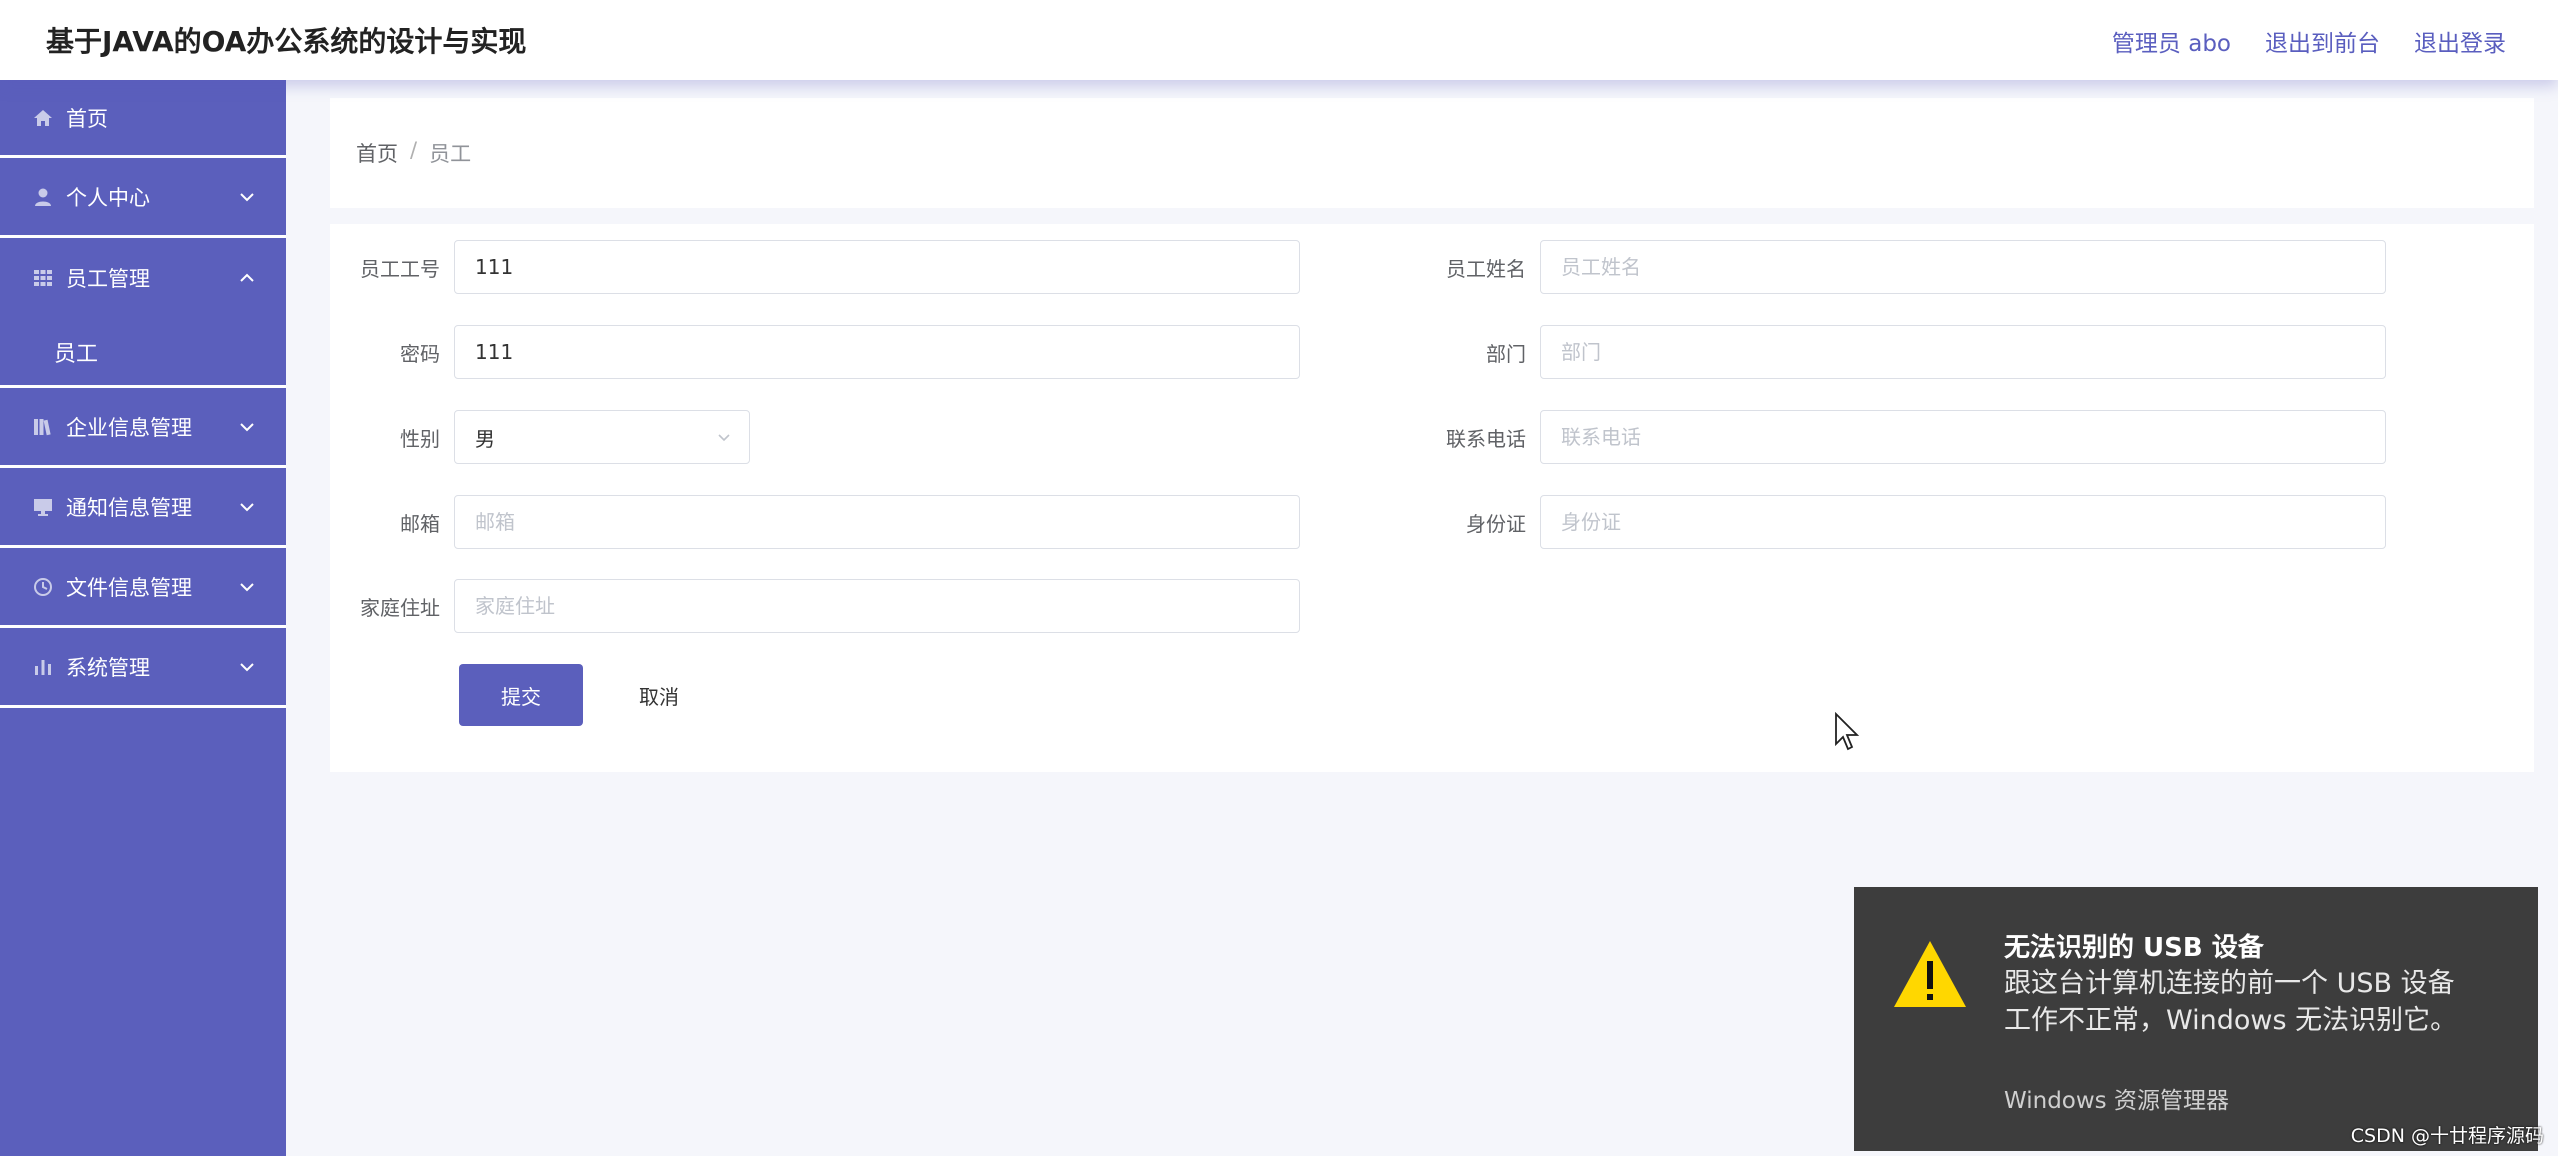 Image resolution: width=2558 pixels, height=1156 pixels. What do you see at coordinates (43, 667) in the screenshot?
I see `bar-chart-icon` at bounding box center [43, 667].